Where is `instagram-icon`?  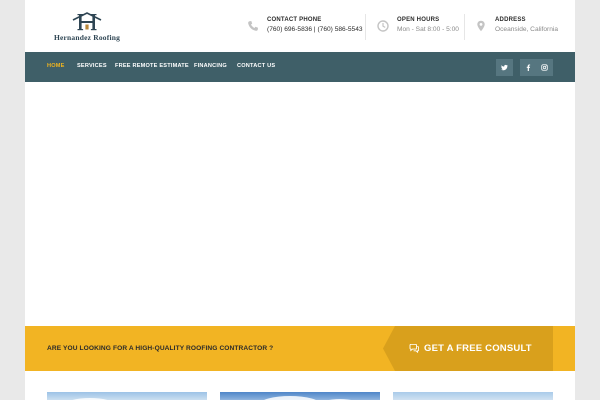 instagram-icon is located at coordinates (544, 67).